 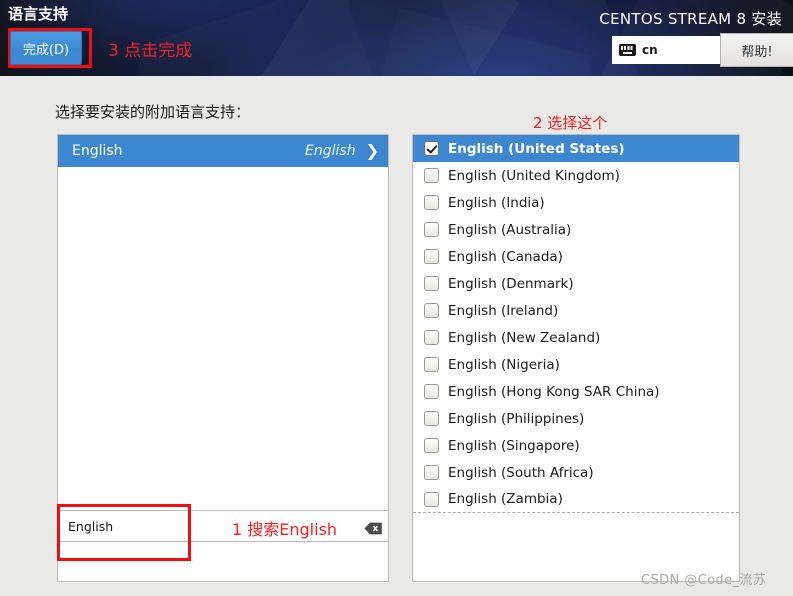 I want to click on language-list-item: English English ❯, so click(x=223, y=151).